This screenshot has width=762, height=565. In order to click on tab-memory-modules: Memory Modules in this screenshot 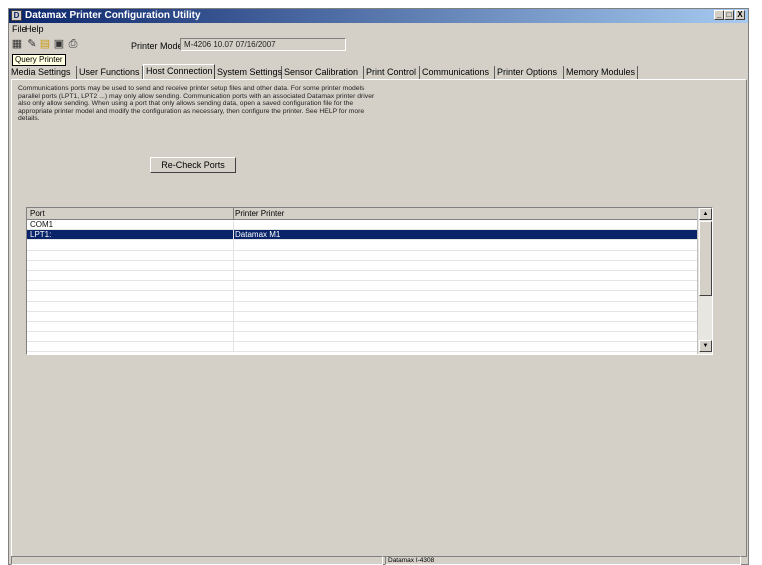, I will do `click(601, 72)`.